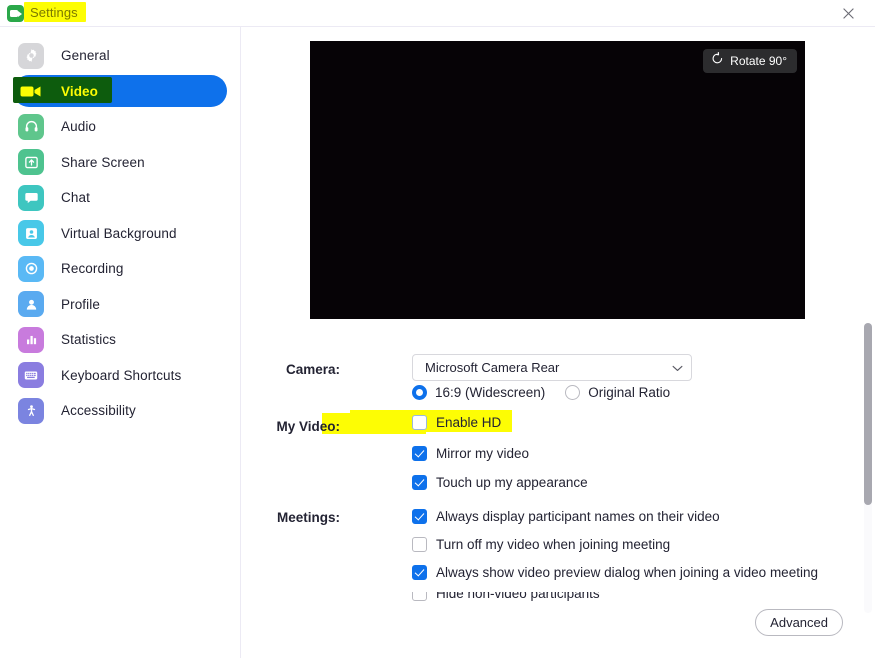 The width and height of the screenshot is (875, 658). Describe the element at coordinates (419, 596) in the screenshot. I see `checkbox-hide-non-video-participants` at that location.